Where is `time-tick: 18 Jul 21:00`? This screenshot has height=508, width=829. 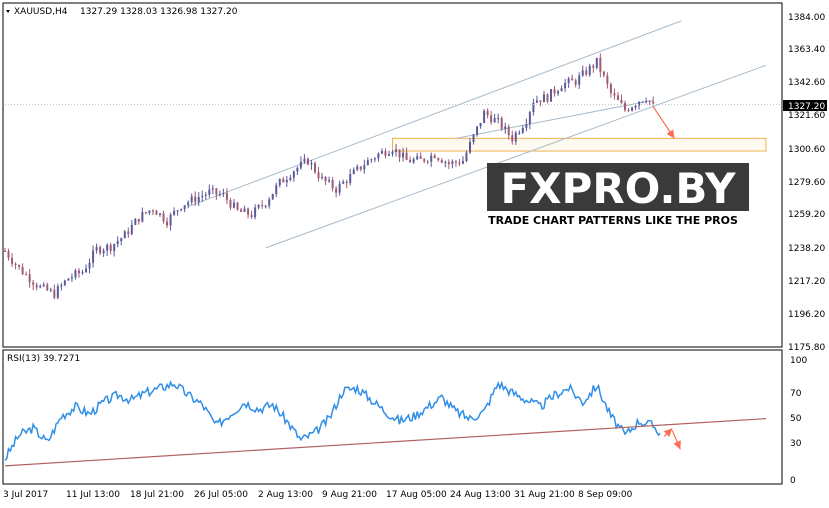 time-tick: 18 Jul 21:00 is located at coordinates (157, 495).